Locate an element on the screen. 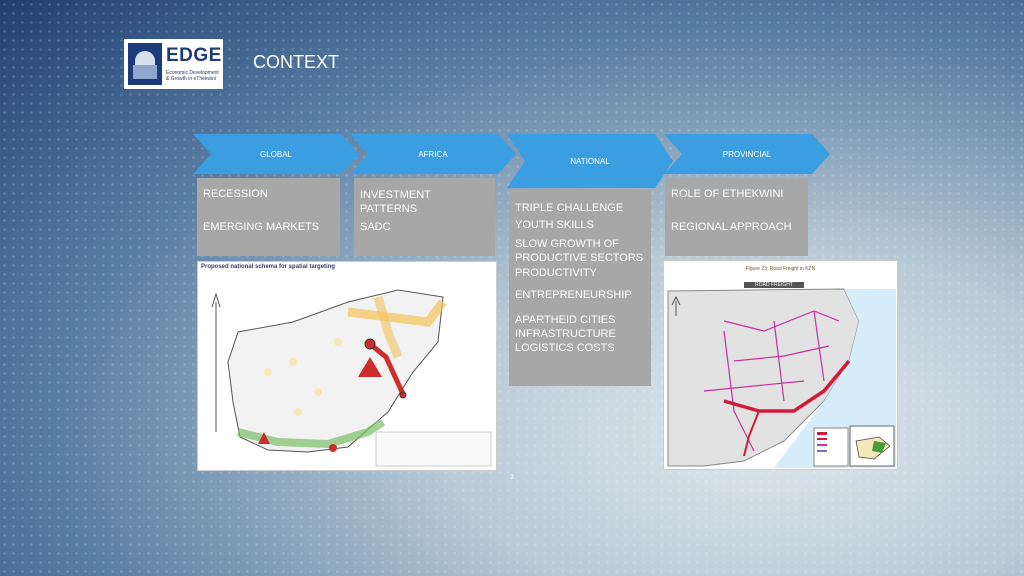 This screenshot has height=576, width=1024. national-item: APARTHEID CITIES is located at coordinates (565, 320).